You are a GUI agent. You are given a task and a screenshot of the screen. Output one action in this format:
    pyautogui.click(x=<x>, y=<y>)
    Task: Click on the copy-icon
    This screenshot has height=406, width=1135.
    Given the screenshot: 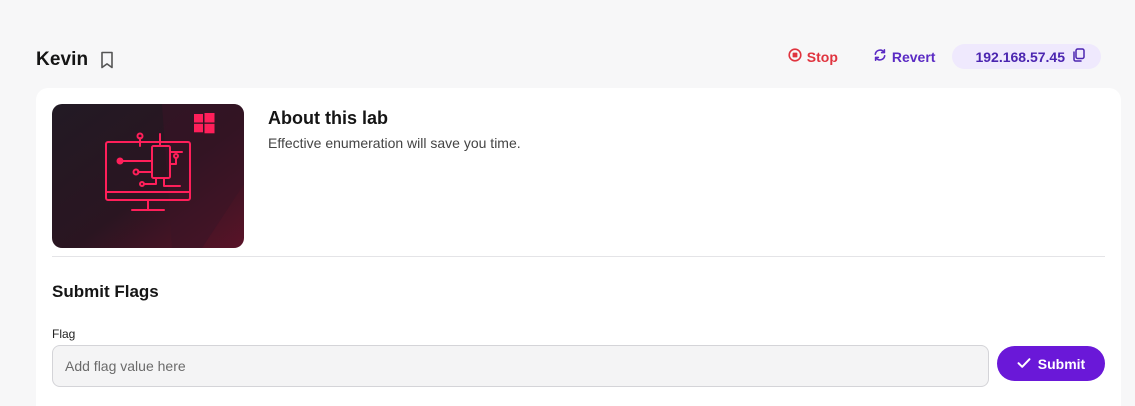 What is the action you would take?
    pyautogui.click(x=1078, y=56)
    